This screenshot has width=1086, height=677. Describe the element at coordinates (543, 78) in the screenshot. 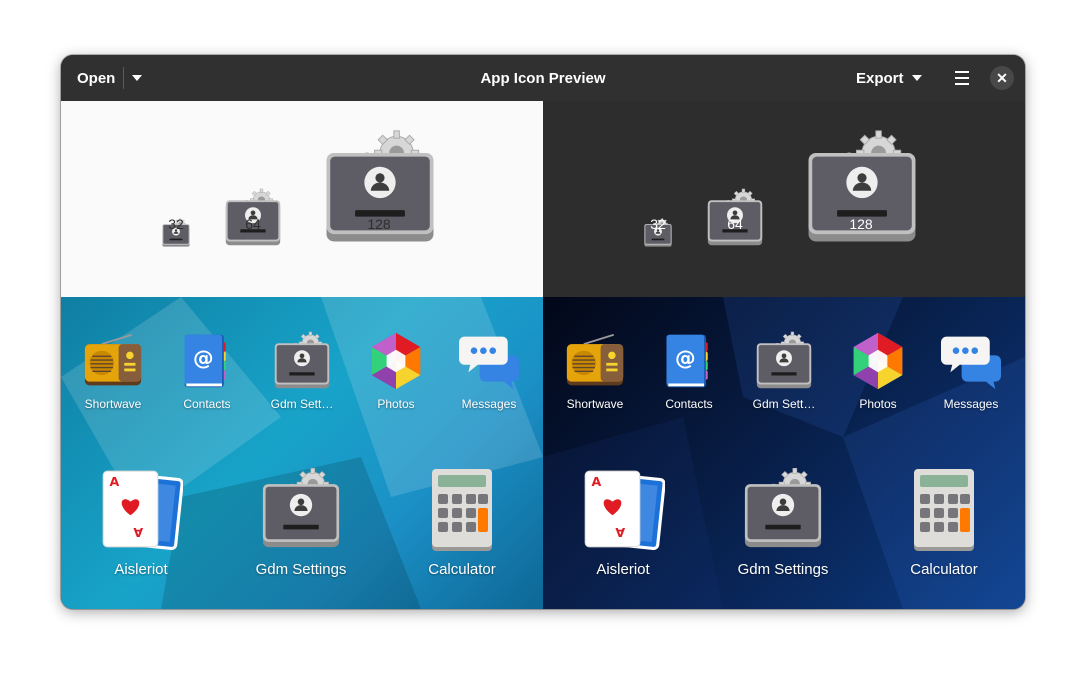

I see `headerbar: Open App Icon Preview Export ✕` at that location.